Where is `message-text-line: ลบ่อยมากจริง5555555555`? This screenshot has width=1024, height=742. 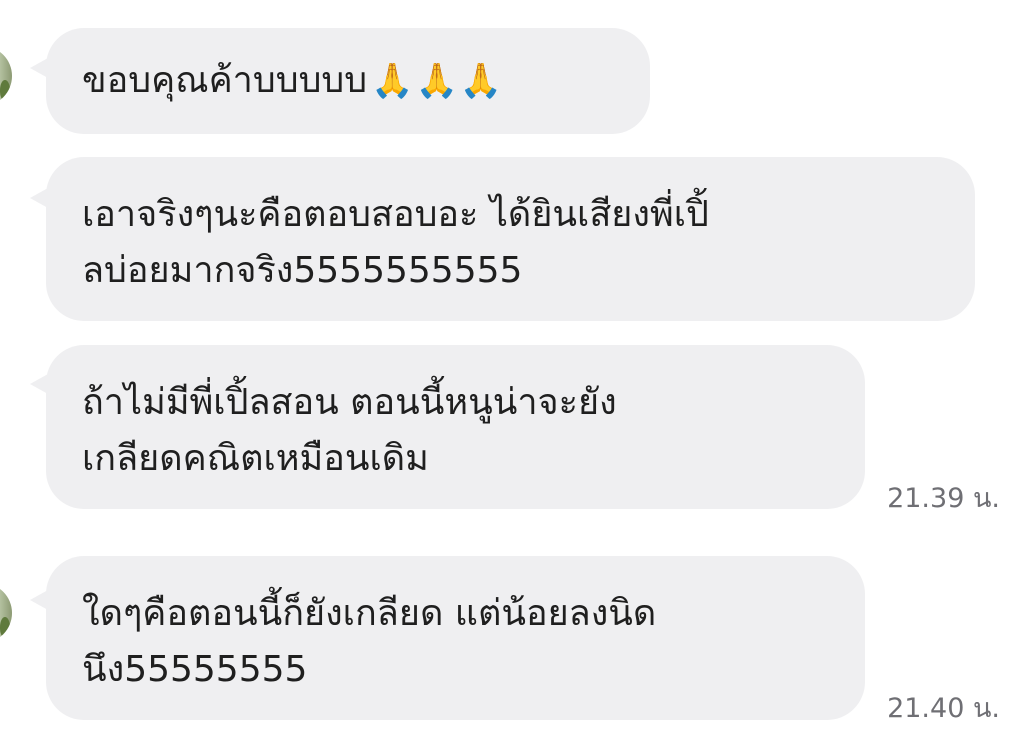
message-text-line: ลบ่อยมากจริง5555555555 is located at coordinates (302, 270).